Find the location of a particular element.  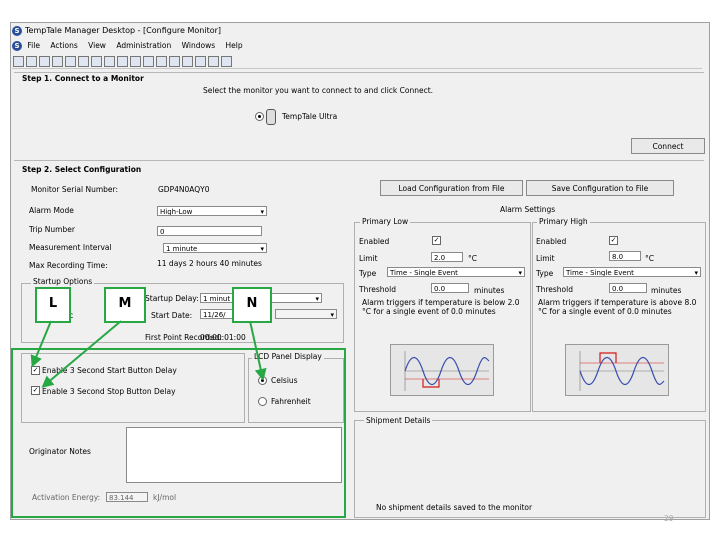

callout-m: M is located at coordinates (125, 305).